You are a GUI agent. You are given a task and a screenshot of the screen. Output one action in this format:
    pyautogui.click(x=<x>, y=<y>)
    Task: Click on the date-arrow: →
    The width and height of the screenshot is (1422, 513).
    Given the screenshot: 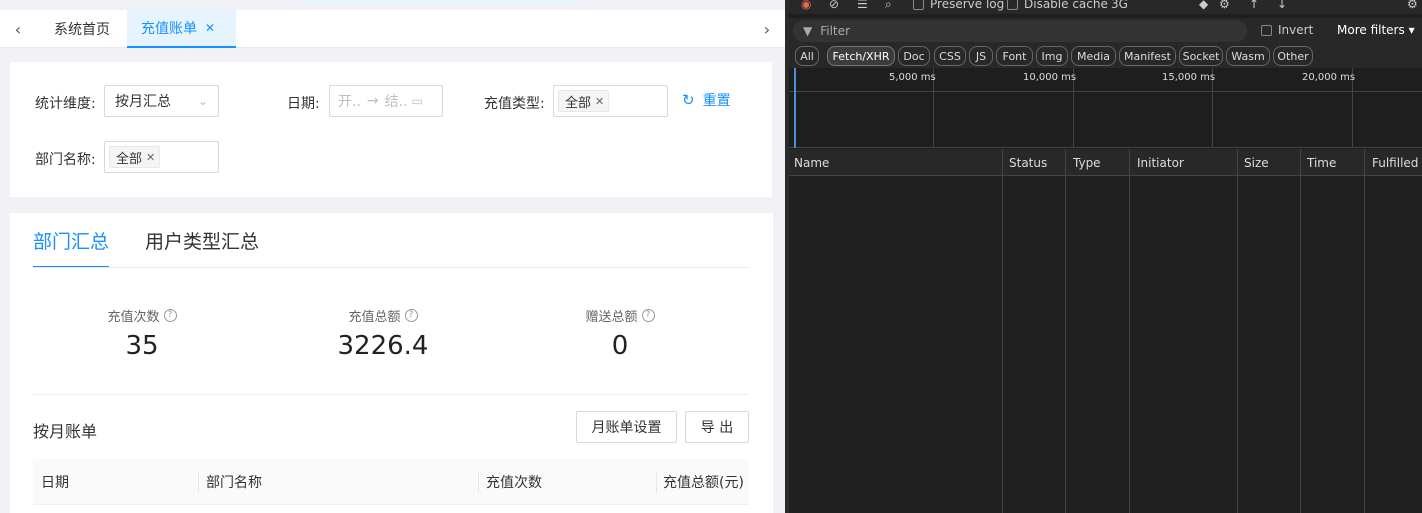 What is the action you would take?
    pyautogui.click(x=372, y=101)
    